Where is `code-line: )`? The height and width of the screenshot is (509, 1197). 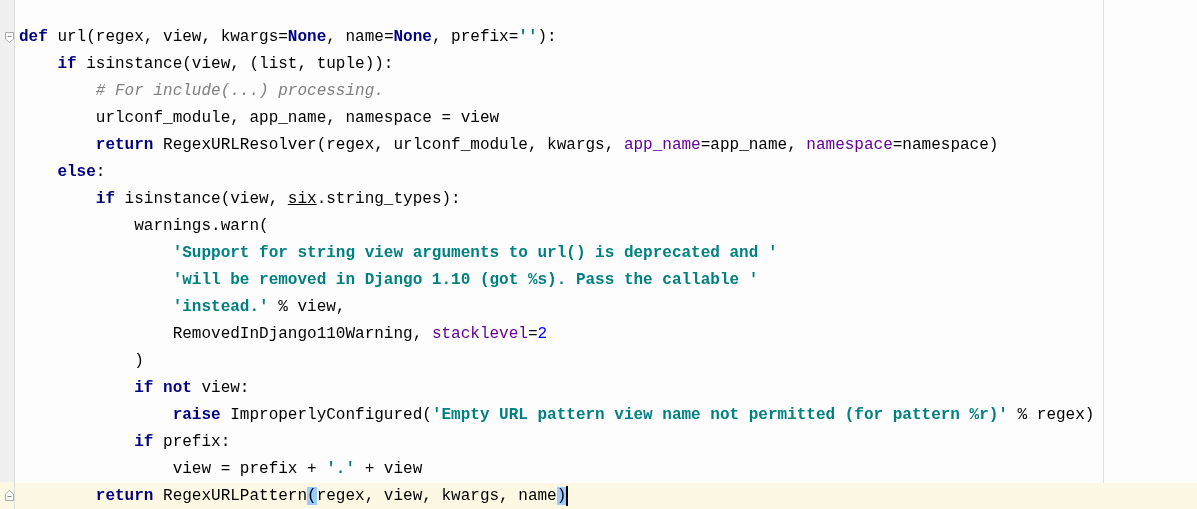 code-line: ) is located at coordinates (138, 361).